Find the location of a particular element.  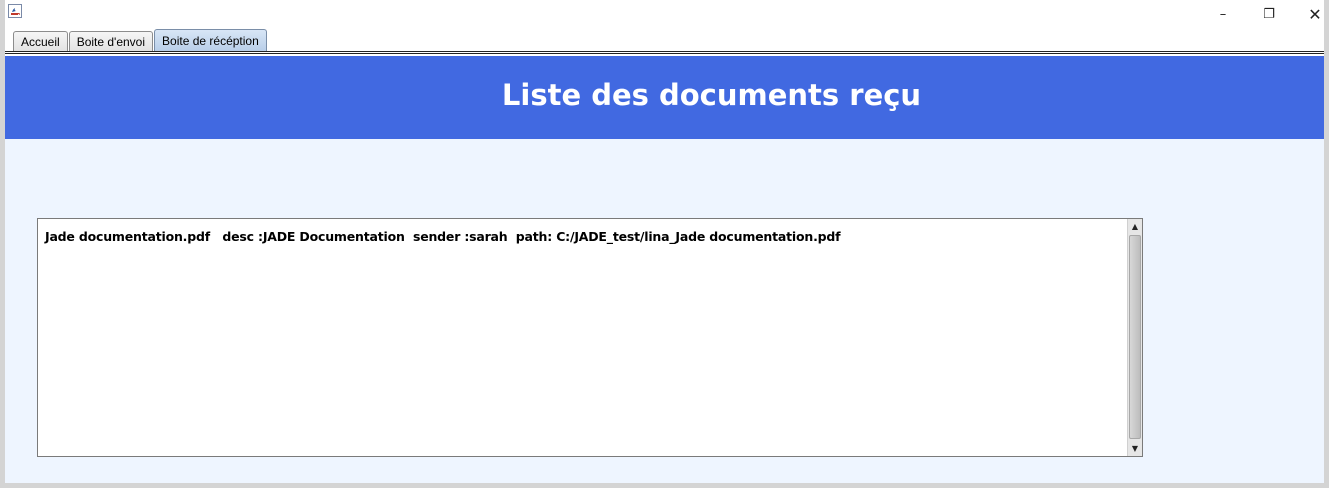

close-button: ✕ is located at coordinates (1310, 14).